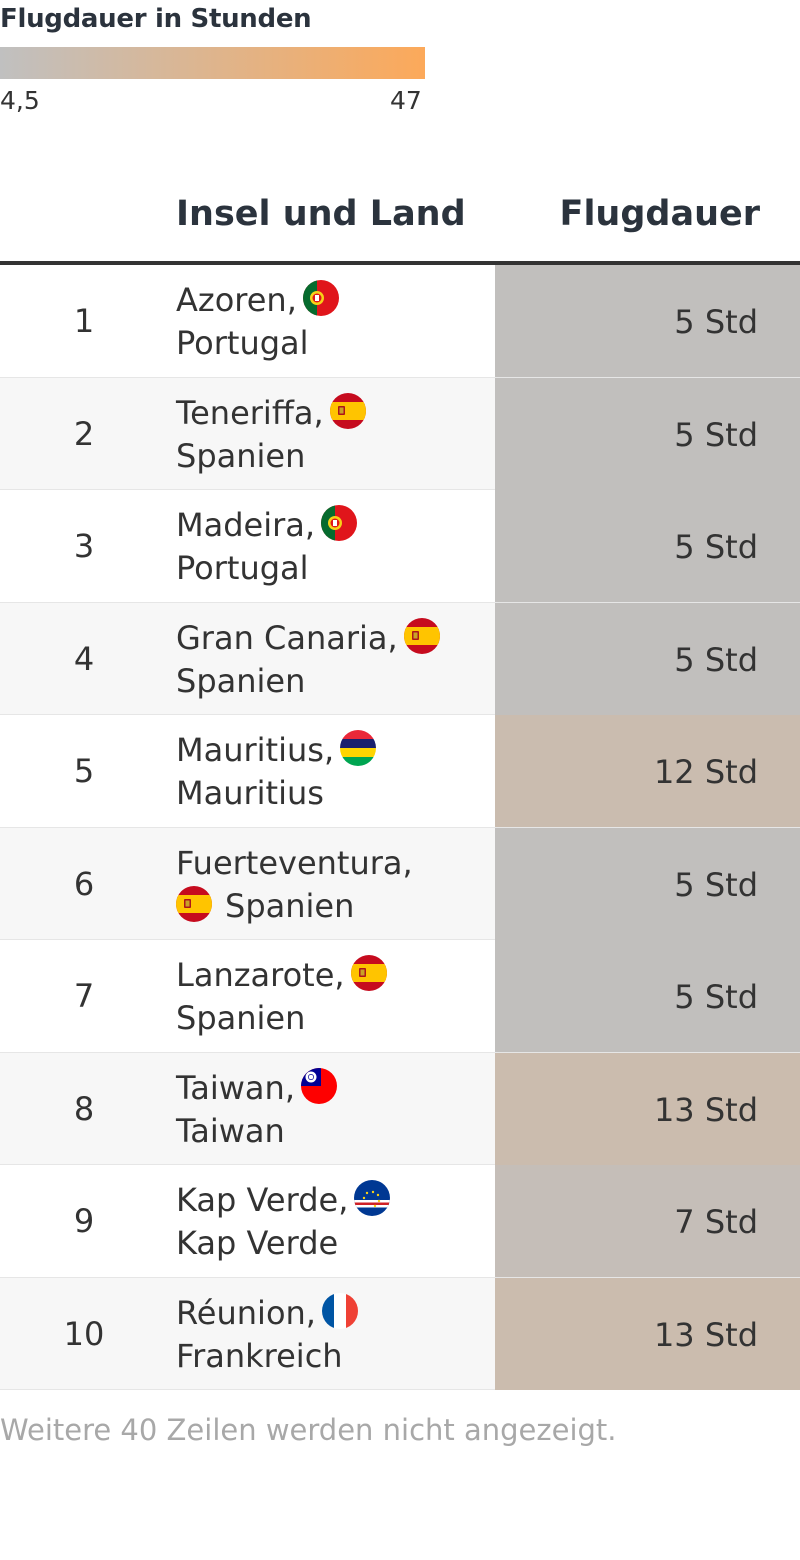 This screenshot has height=1560, width=800. I want to click on island-country-cell: Taiwan, Taiwan, so click(326, 1110).